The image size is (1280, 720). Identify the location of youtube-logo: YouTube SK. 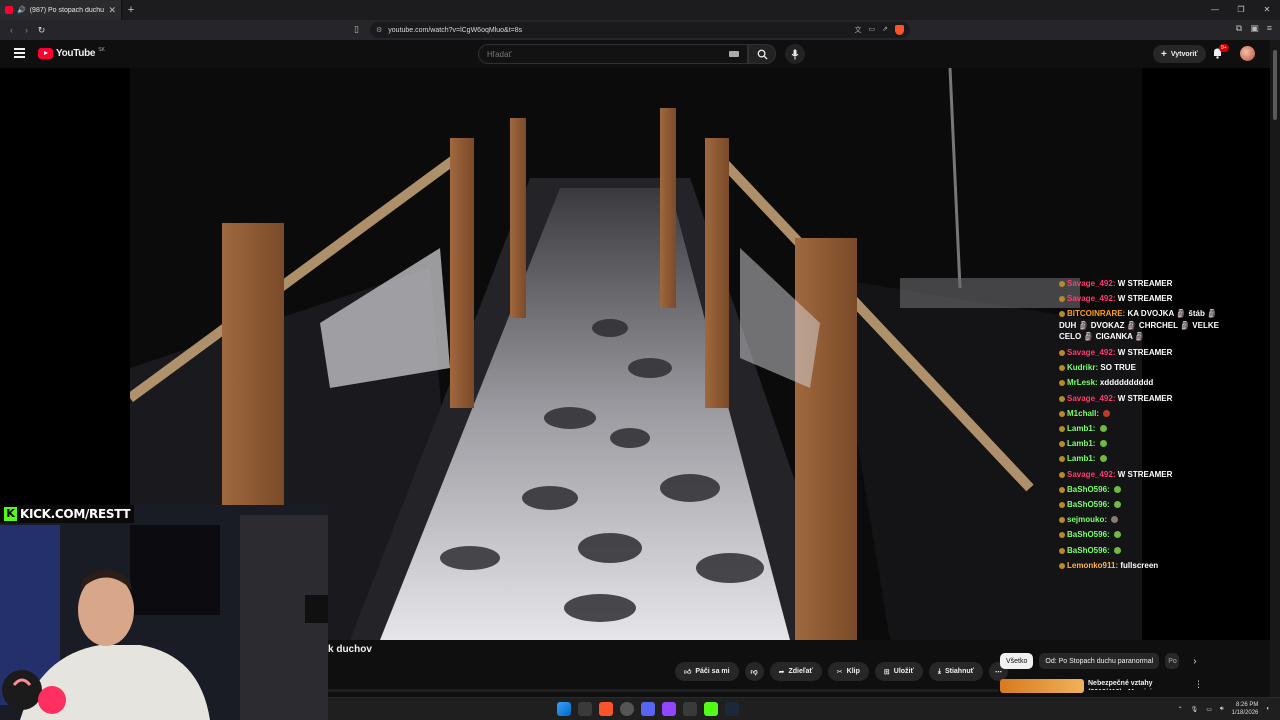
(71, 52).